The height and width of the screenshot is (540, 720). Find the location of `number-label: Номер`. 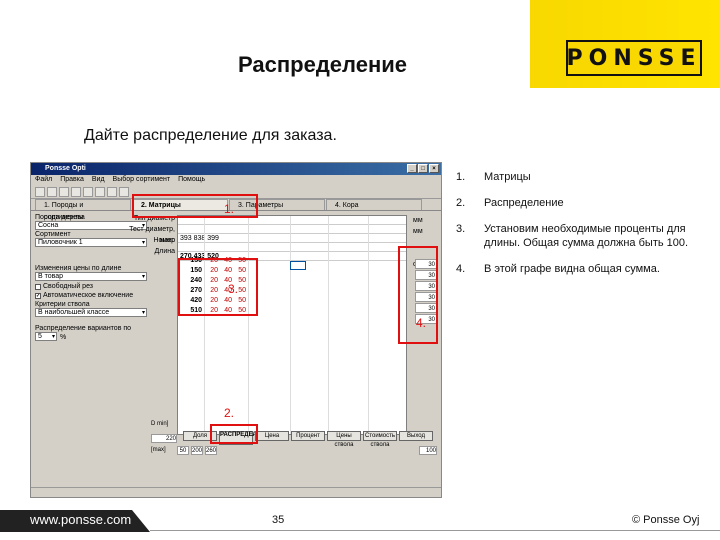

number-label: Номер is located at coordinates (164, 240).